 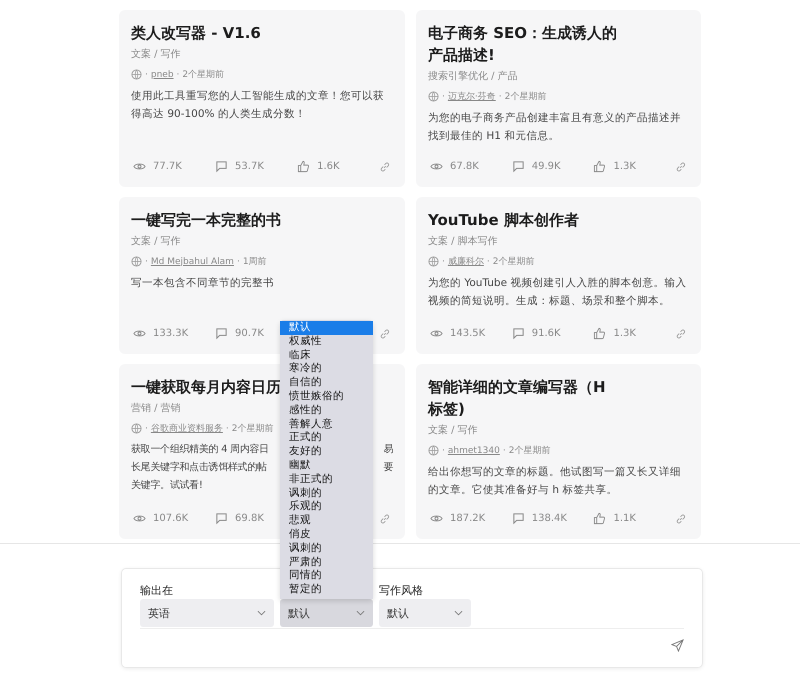 I want to click on comment-count: 53.7K, so click(x=249, y=166).